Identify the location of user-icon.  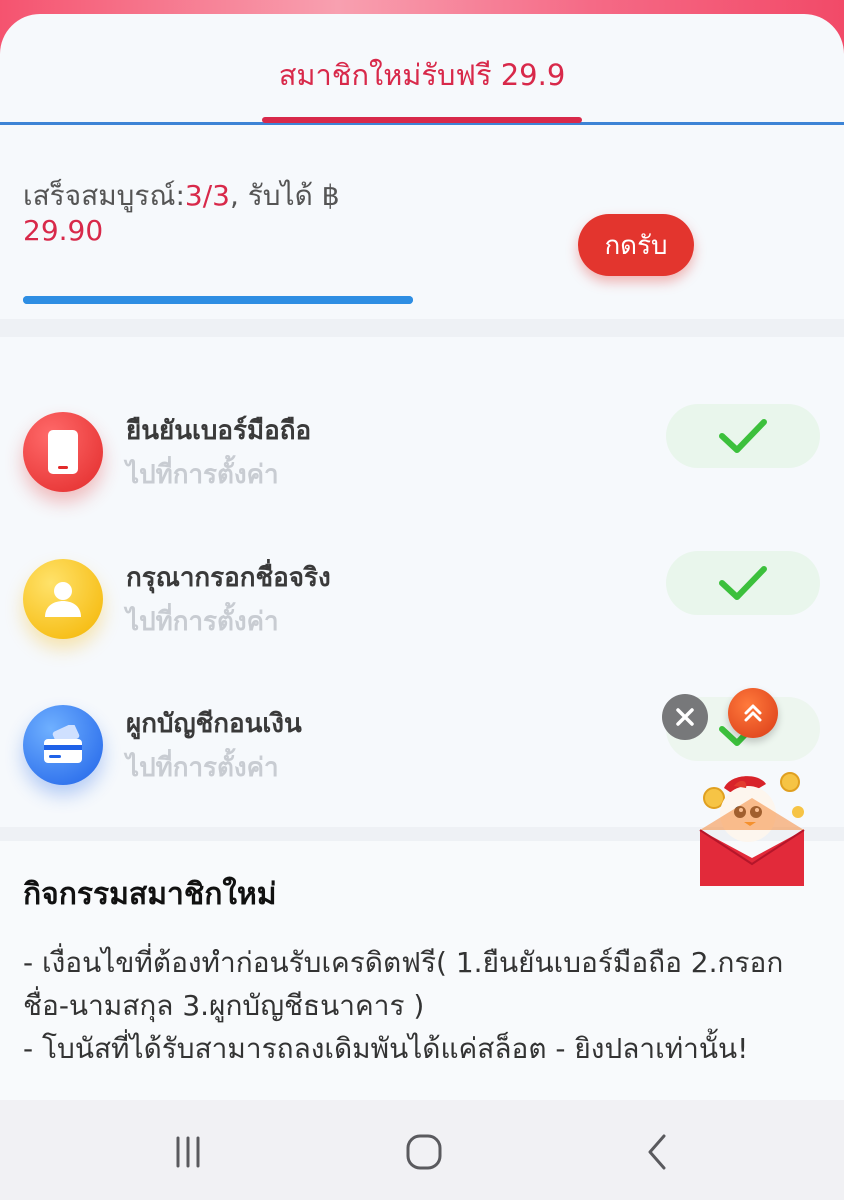
(63, 599).